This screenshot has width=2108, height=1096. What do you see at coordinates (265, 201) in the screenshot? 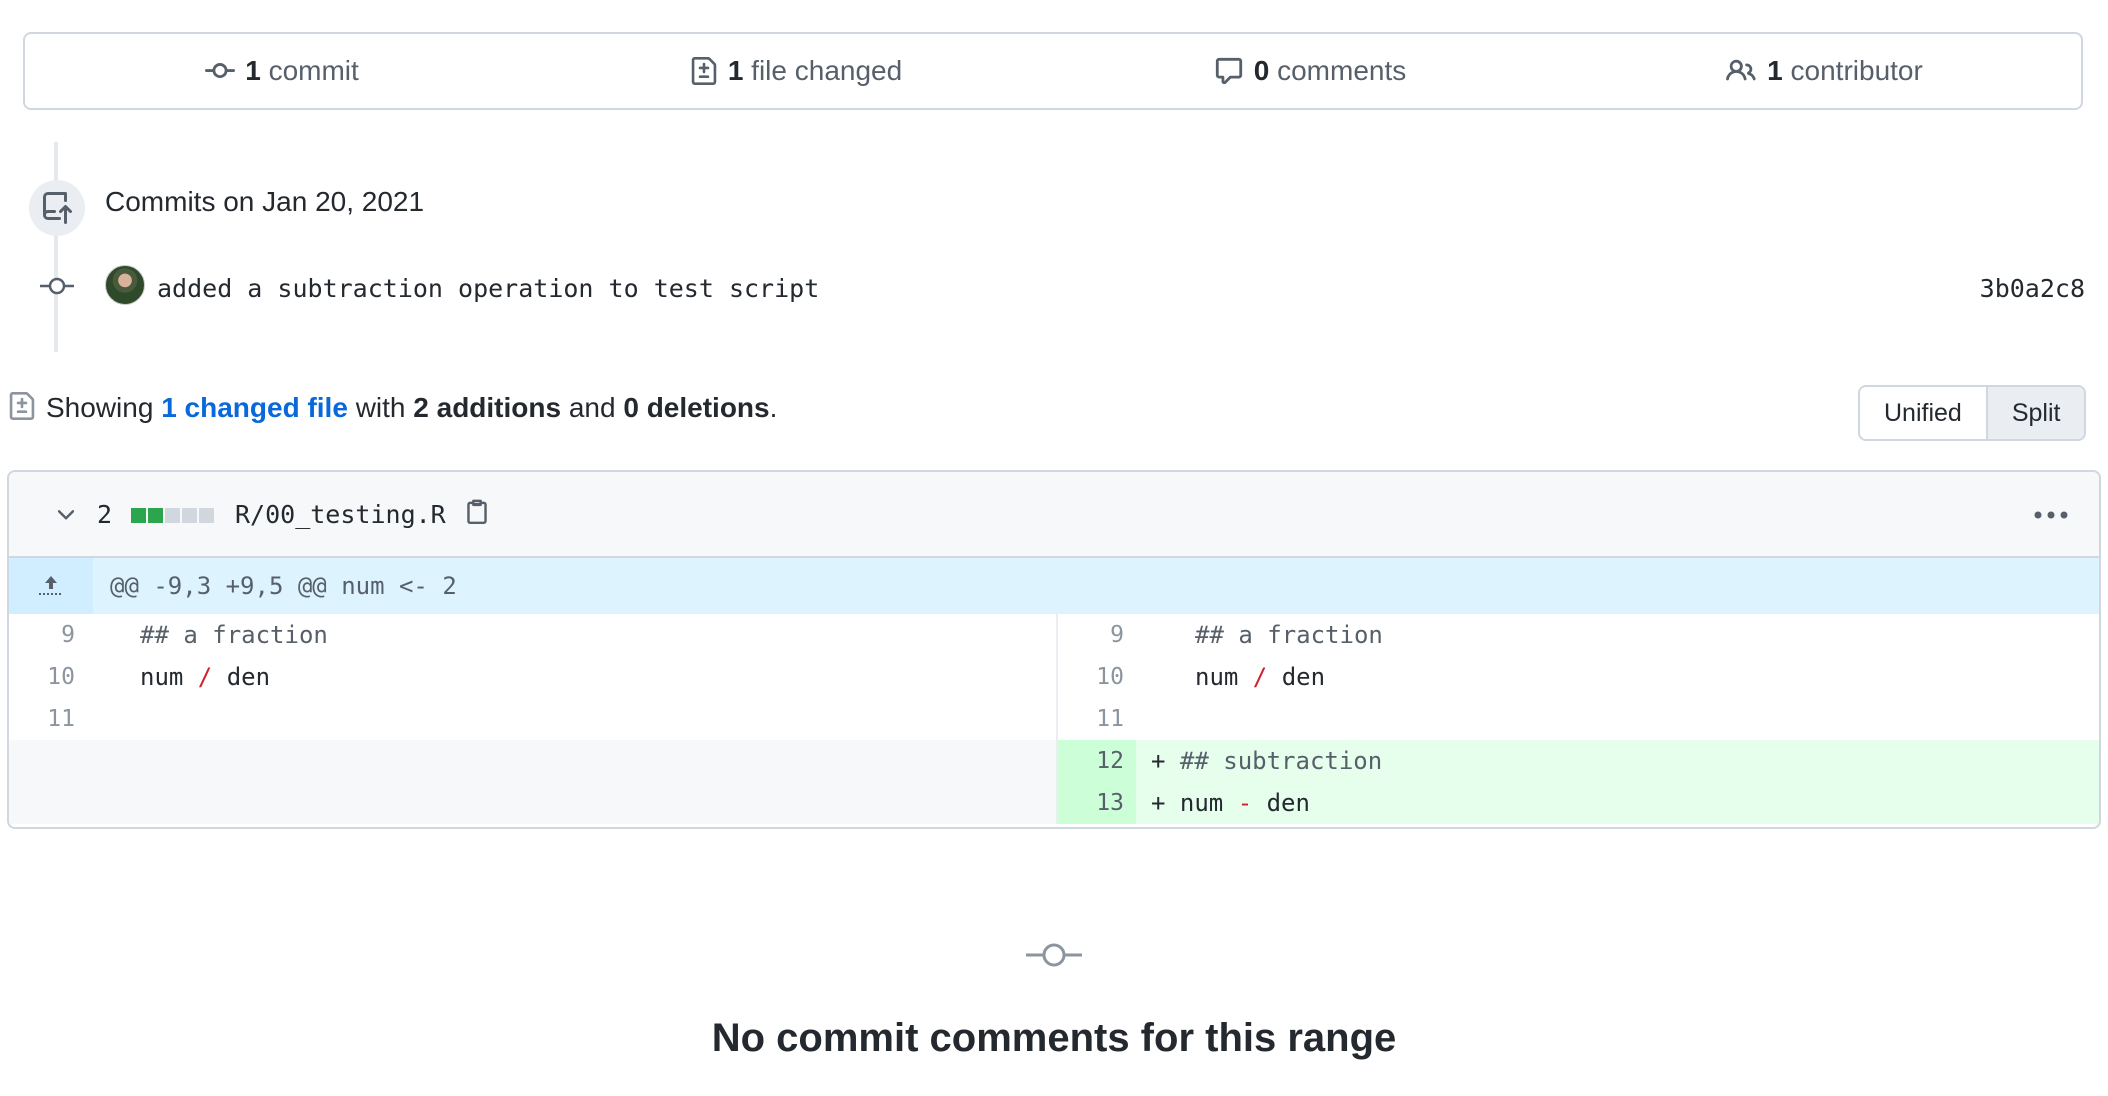
I see `commits-date-heading: Commits on Jan 20, 2021` at bounding box center [265, 201].